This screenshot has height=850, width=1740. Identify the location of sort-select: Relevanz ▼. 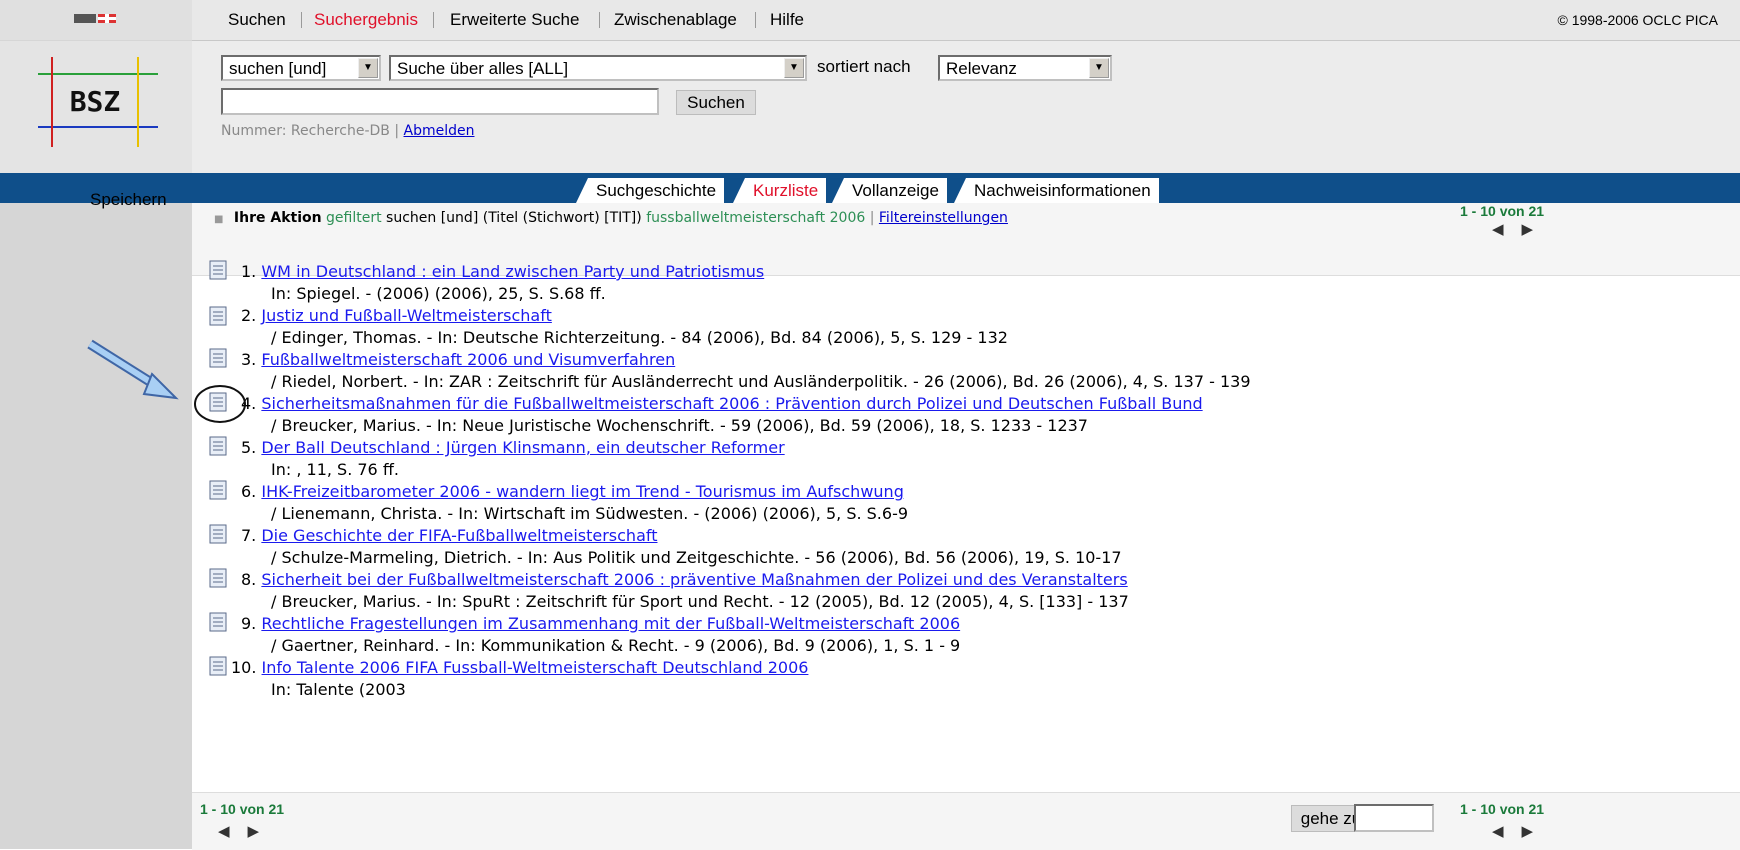
(1025, 68).